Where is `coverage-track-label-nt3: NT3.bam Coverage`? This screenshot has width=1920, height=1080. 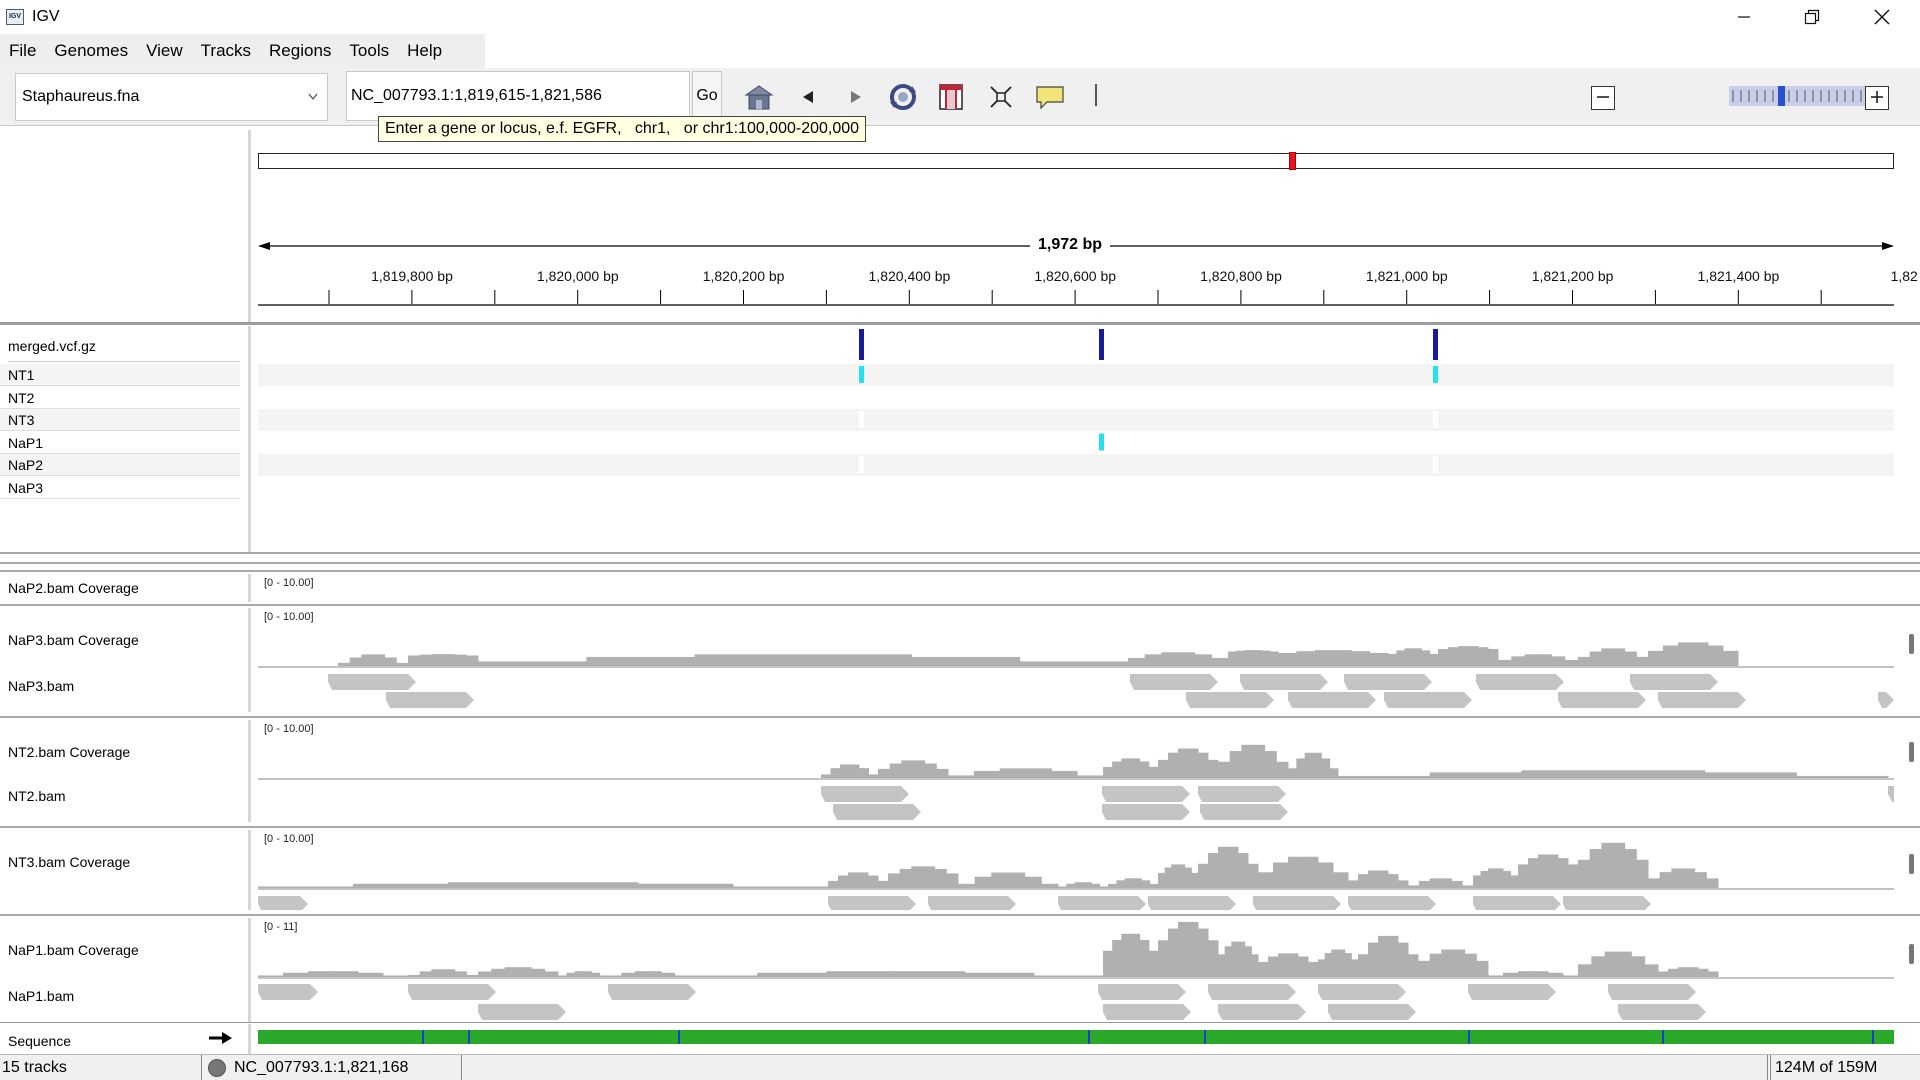
coverage-track-label-nt3: NT3.bam Coverage is located at coordinates (69, 862).